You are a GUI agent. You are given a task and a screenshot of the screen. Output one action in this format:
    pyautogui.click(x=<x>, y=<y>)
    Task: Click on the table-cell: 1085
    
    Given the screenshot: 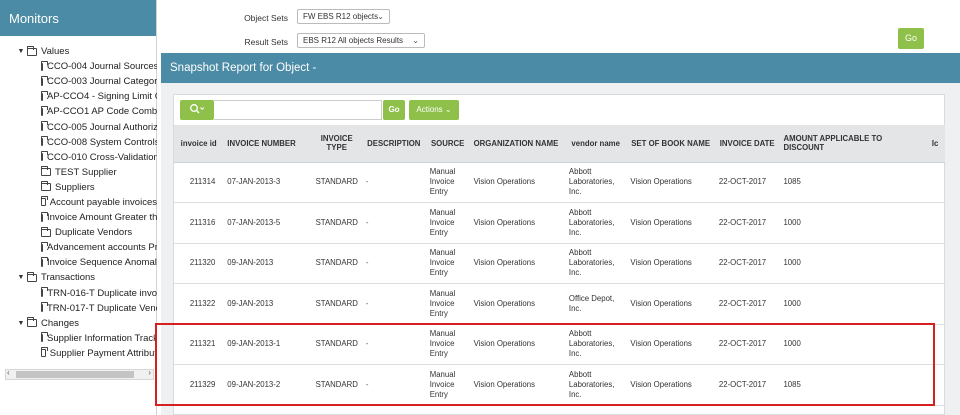 What is the action you would take?
    pyautogui.click(x=852, y=385)
    